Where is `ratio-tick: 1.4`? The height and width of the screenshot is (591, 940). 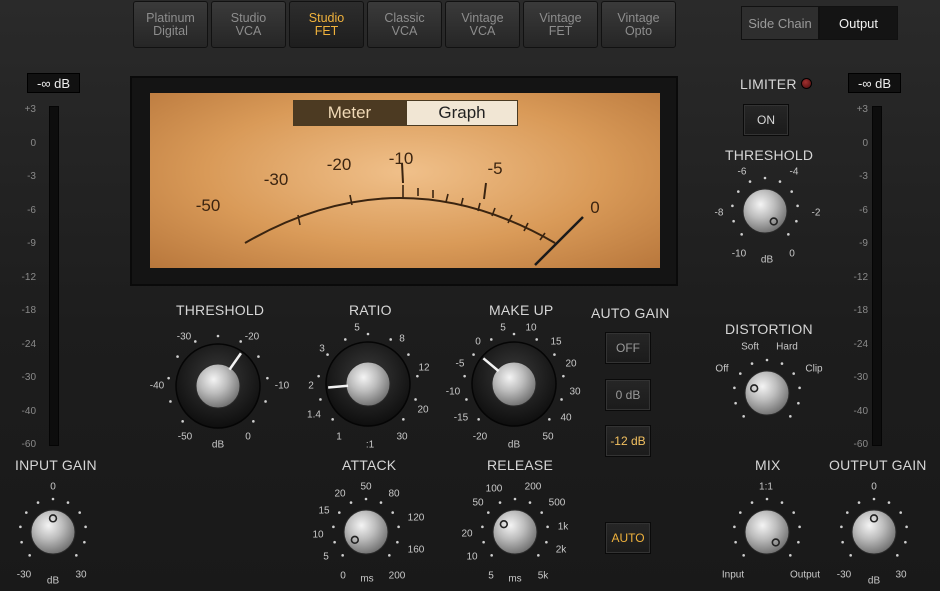 ratio-tick: 1.4 is located at coordinates (314, 415).